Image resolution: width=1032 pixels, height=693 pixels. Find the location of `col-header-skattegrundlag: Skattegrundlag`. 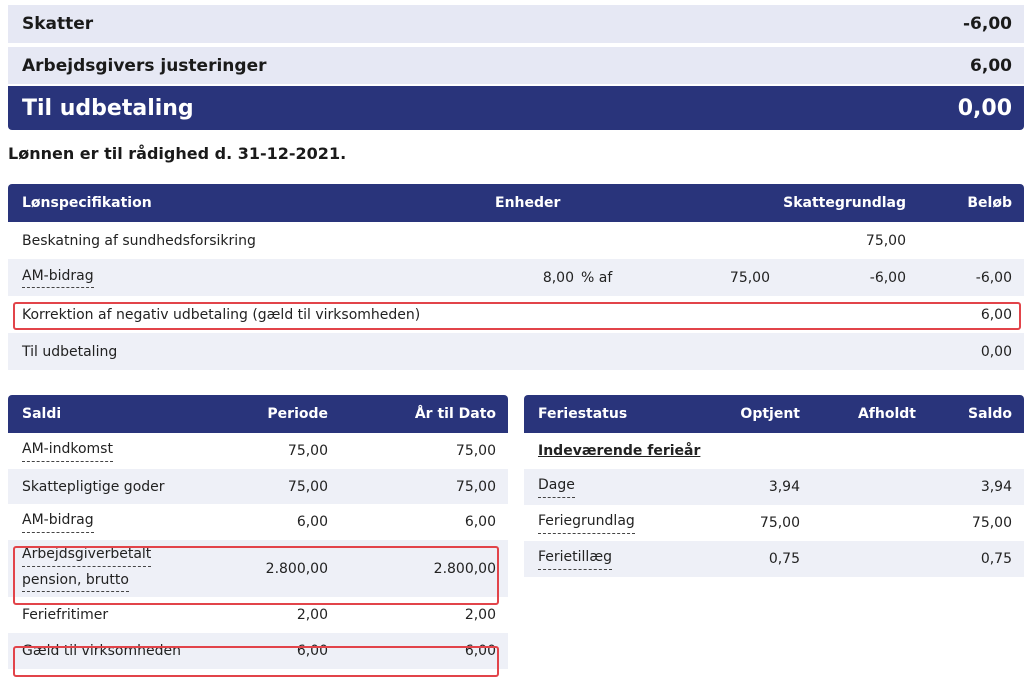

col-header-skattegrundlag: Skattegrundlag is located at coordinates (844, 203).